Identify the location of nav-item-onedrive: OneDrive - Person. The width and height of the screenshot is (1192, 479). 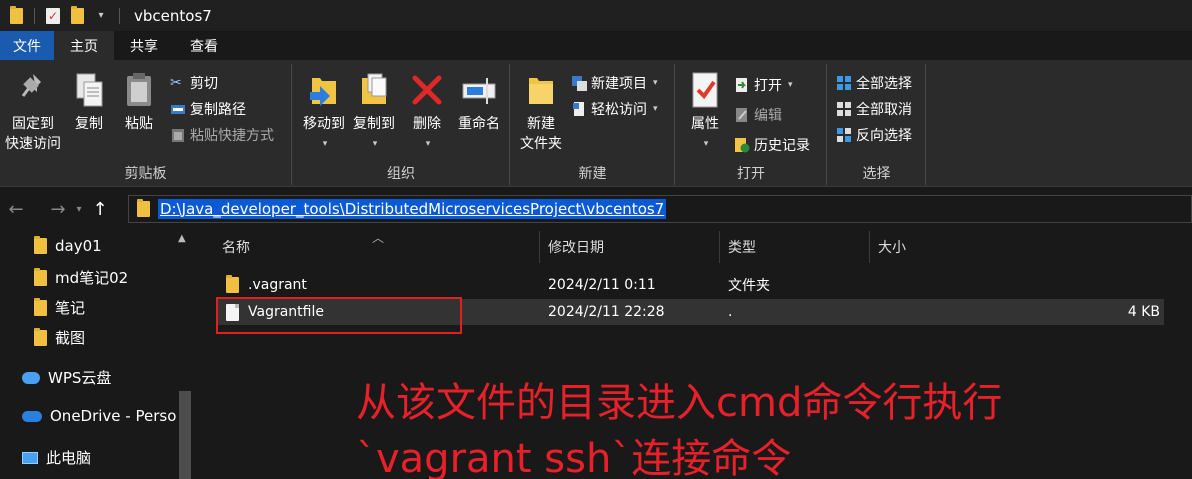
(104, 416).